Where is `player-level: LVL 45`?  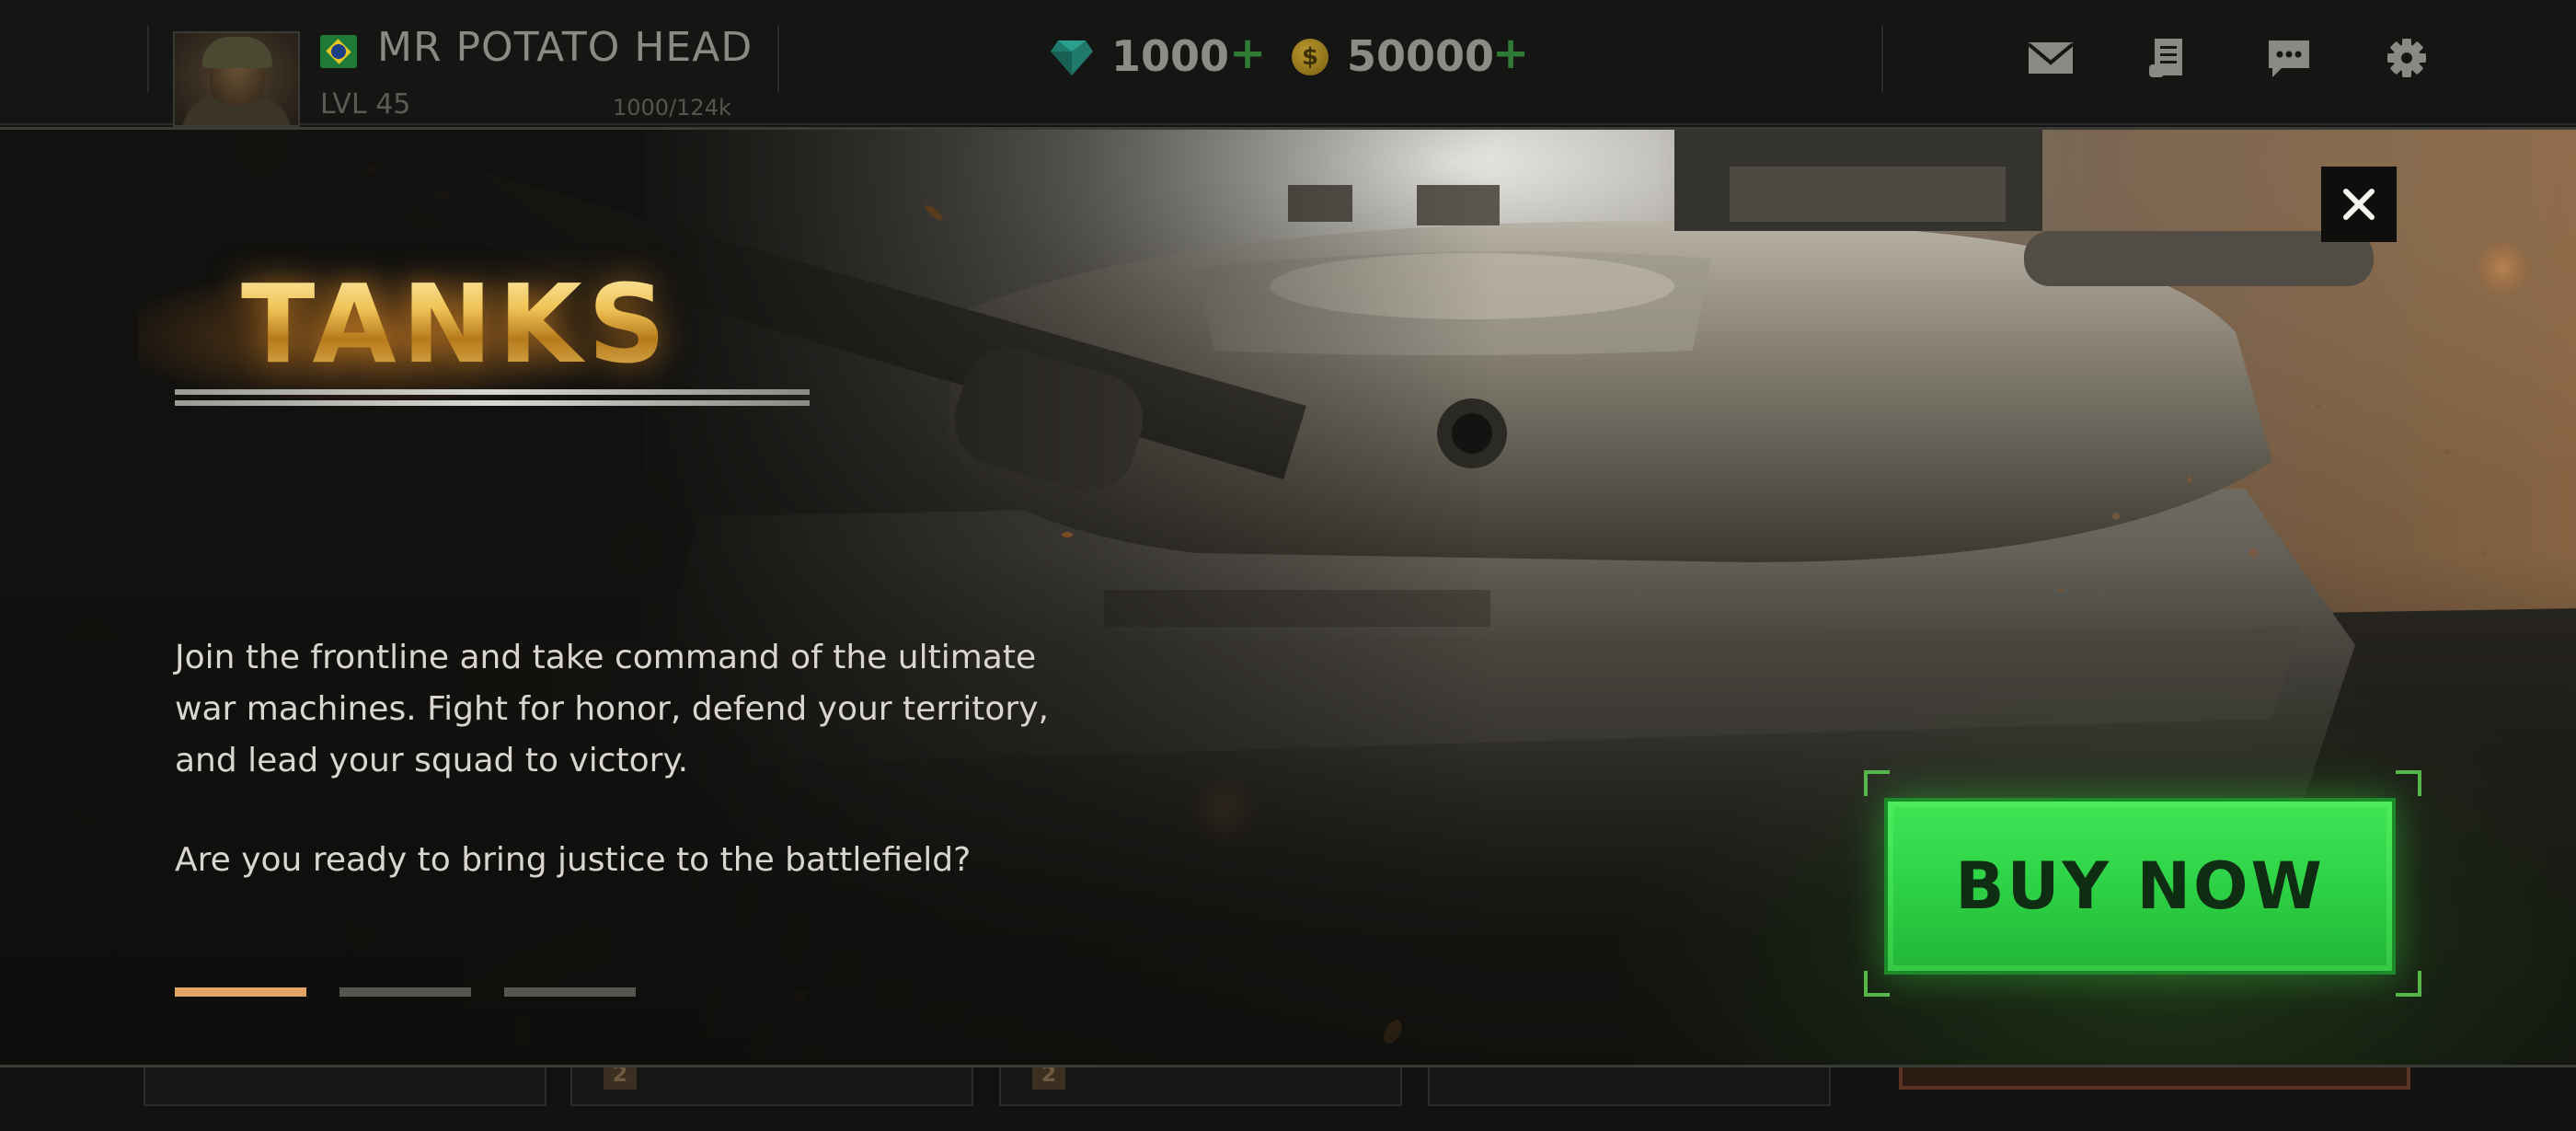
player-level: LVL 45 is located at coordinates (365, 104).